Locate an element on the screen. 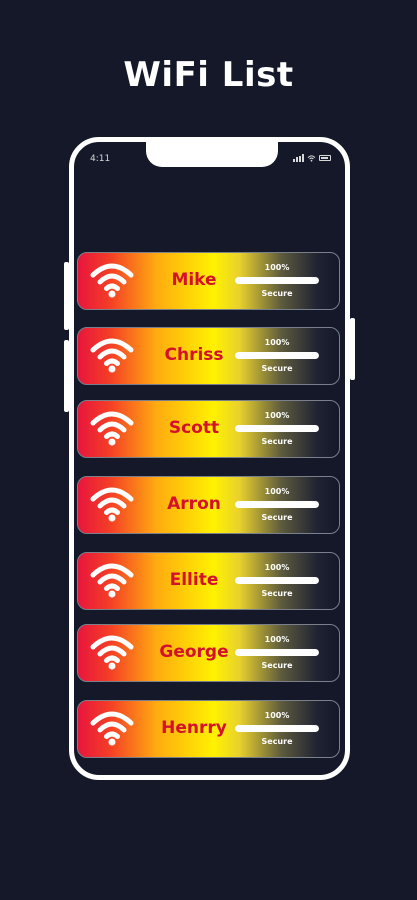  wifi-list-item: Henrry 100% Secure is located at coordinates (208, 729).